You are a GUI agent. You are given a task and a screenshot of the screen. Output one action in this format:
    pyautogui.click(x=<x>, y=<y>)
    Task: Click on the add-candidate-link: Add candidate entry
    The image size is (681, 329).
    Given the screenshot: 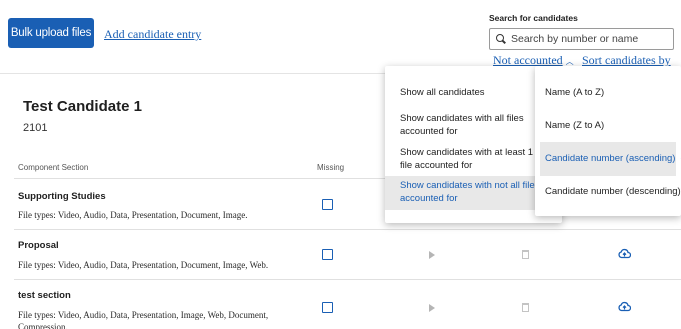 What is the action you would take?
    pyautogui.click(x=152, y=34)
    